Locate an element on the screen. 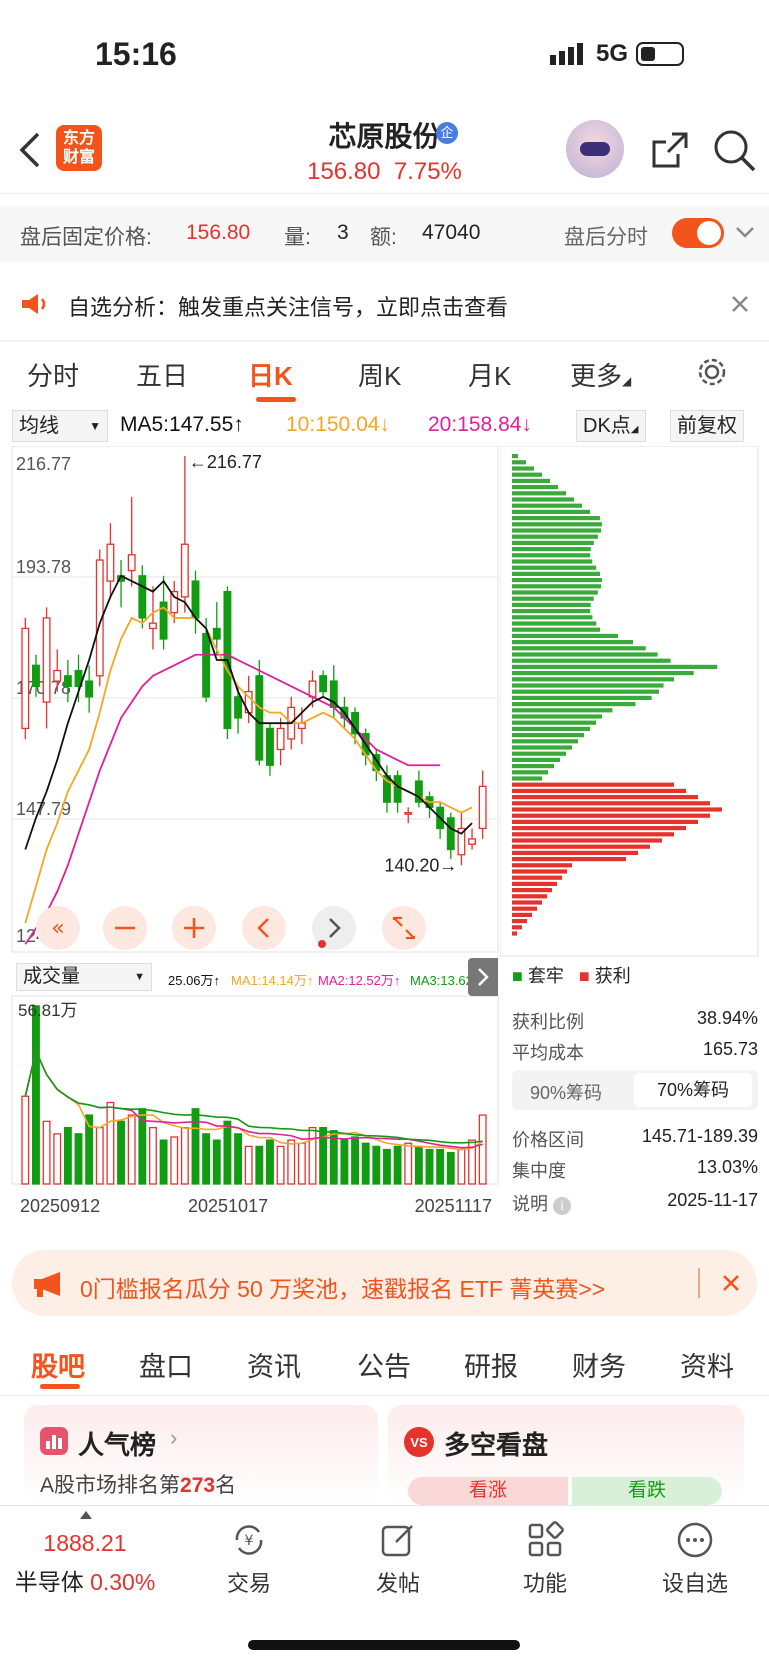  tab-more: 更多◢ is located at coordinates (600, 374).